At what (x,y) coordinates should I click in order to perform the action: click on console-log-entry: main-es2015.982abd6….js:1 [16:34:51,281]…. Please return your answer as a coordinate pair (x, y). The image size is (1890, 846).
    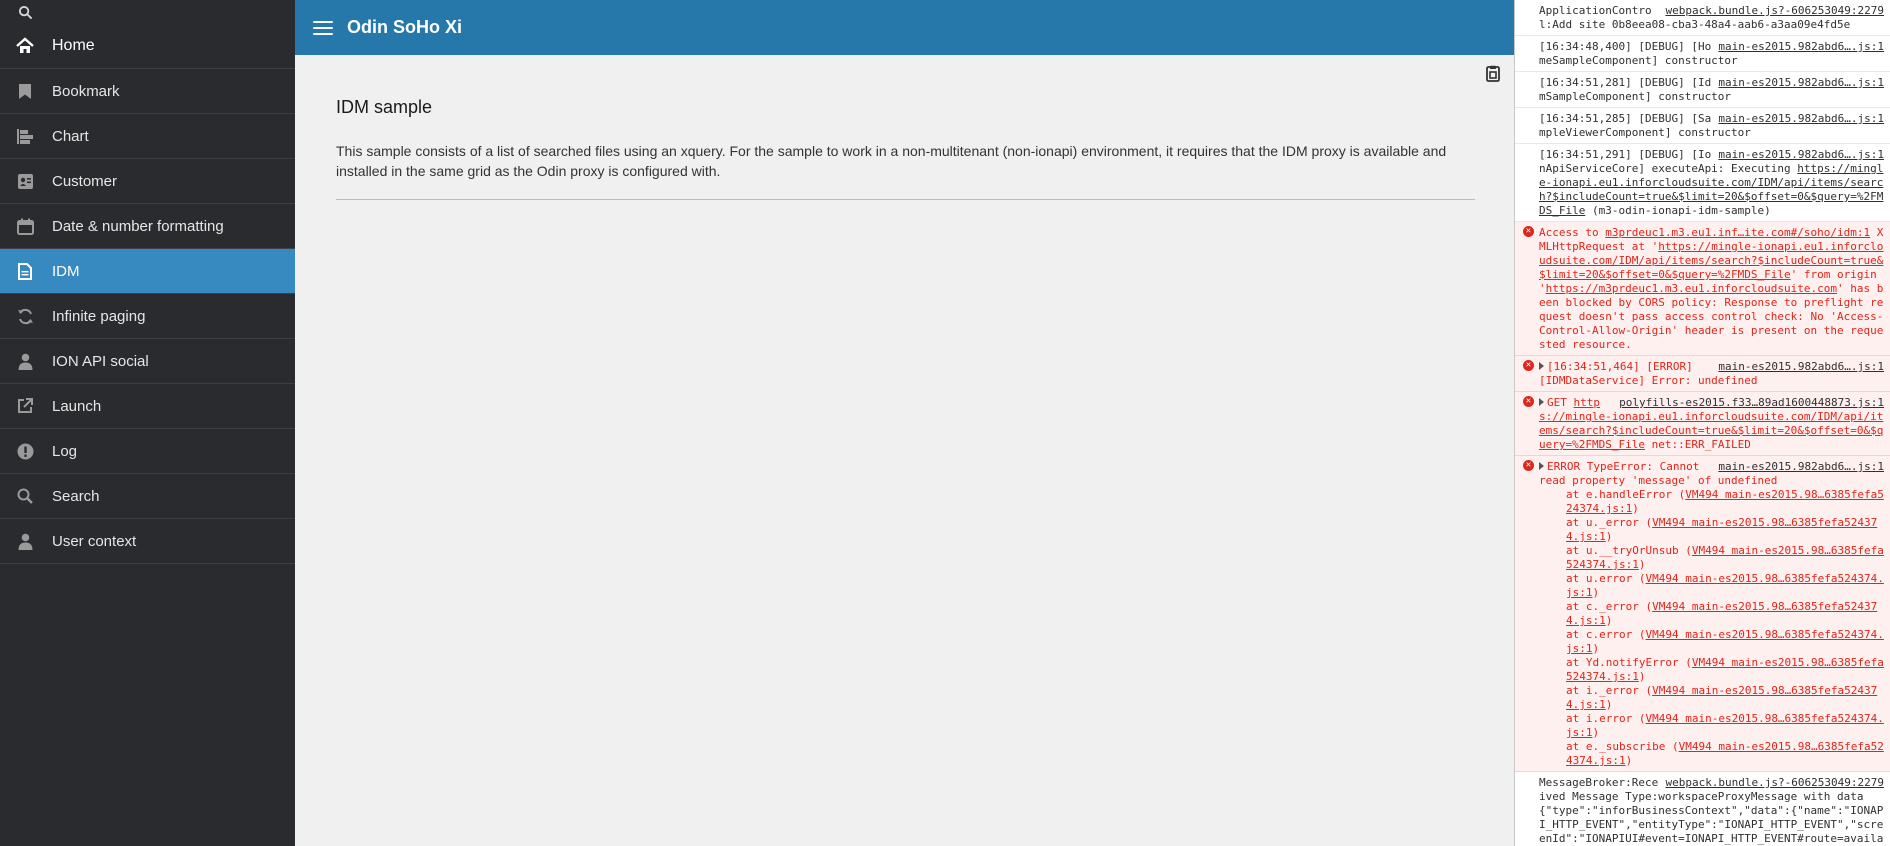
    Looking at the image, I should click on (1702, 90).